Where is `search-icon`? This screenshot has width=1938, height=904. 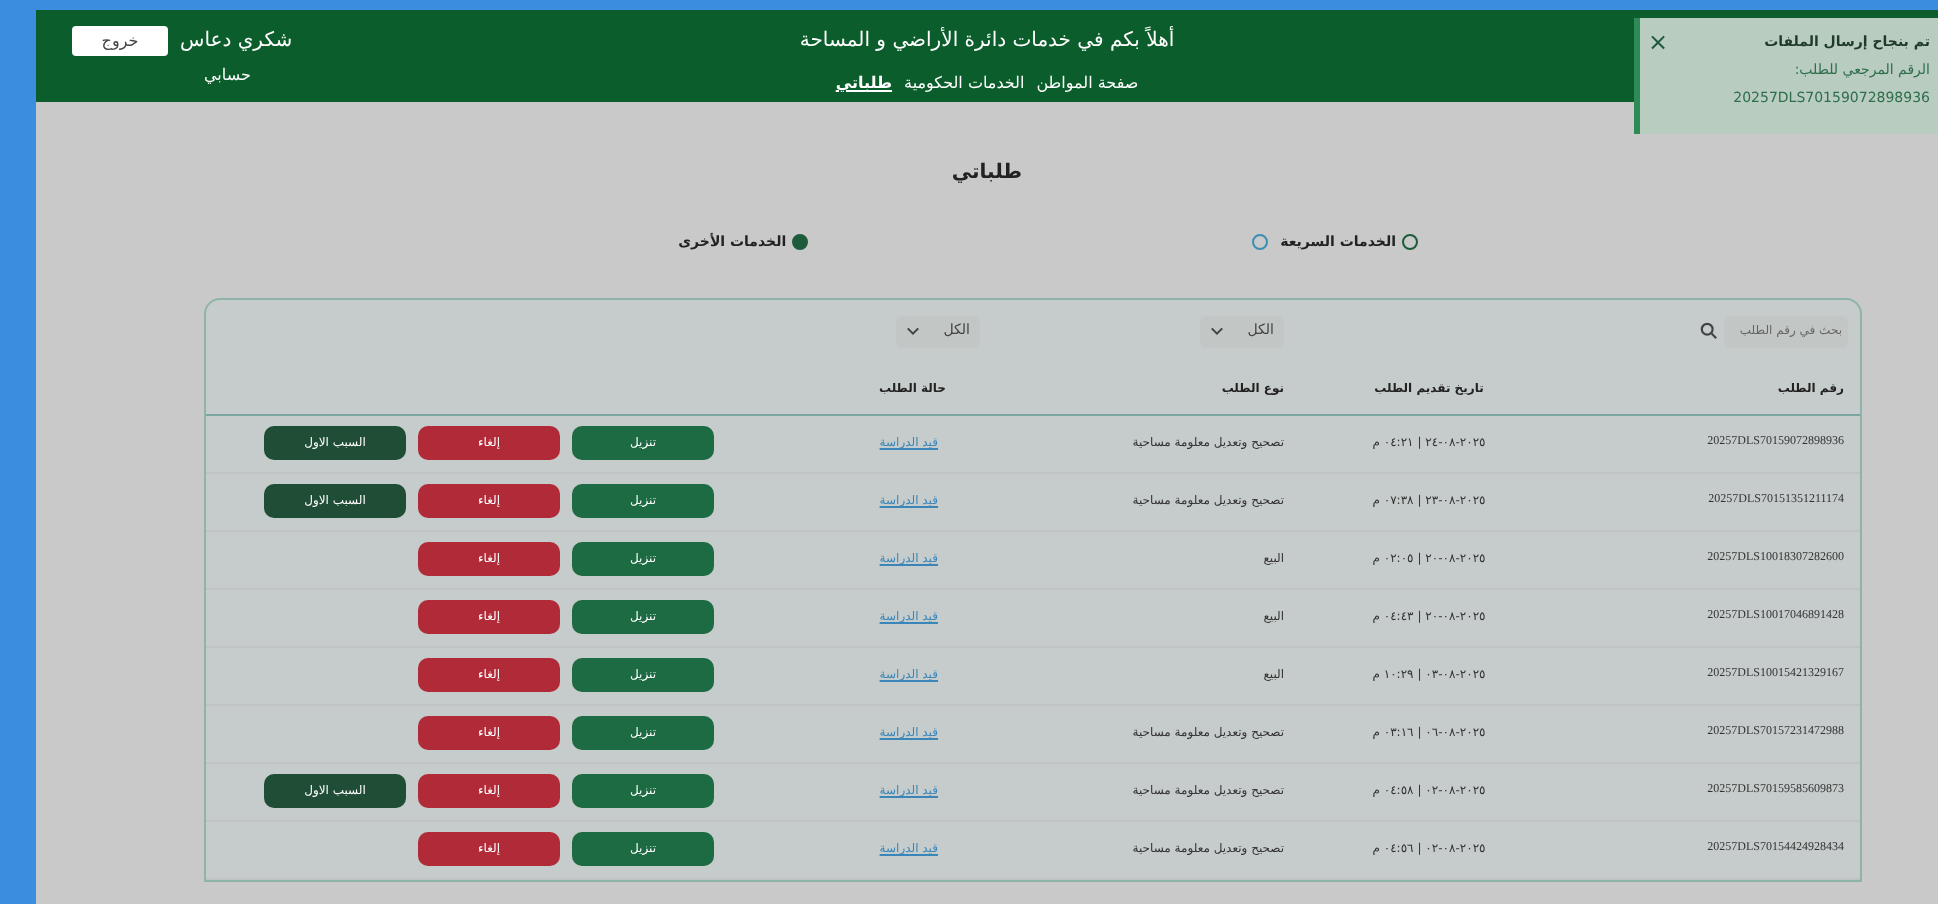 search-icon is located at coordinates (1709, 331).